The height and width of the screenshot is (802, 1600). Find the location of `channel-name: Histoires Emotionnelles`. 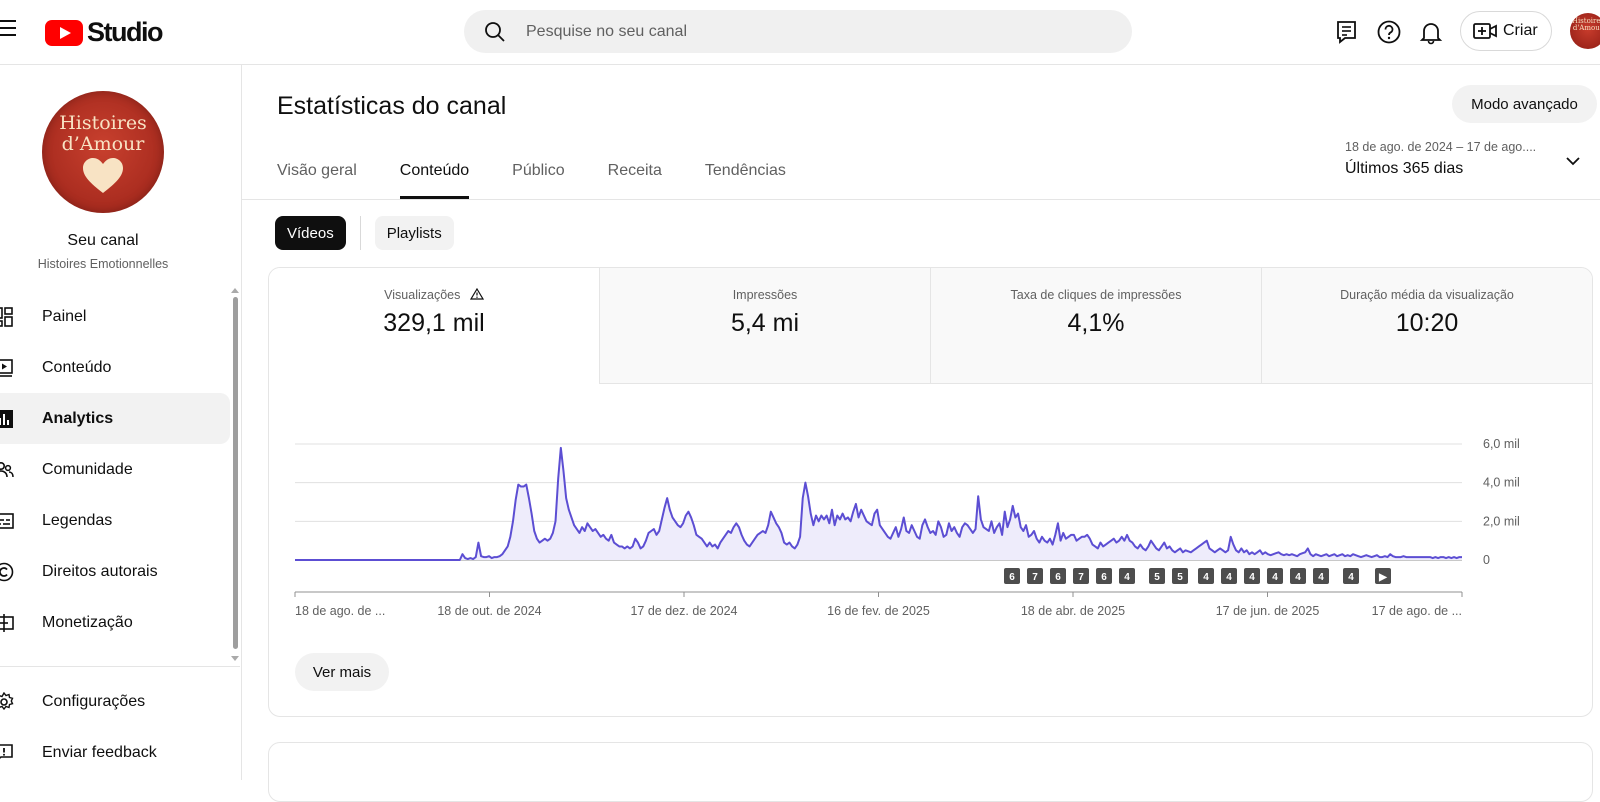

channel-name: Histoires Emotionnelles is located at coordinates (103, 264).